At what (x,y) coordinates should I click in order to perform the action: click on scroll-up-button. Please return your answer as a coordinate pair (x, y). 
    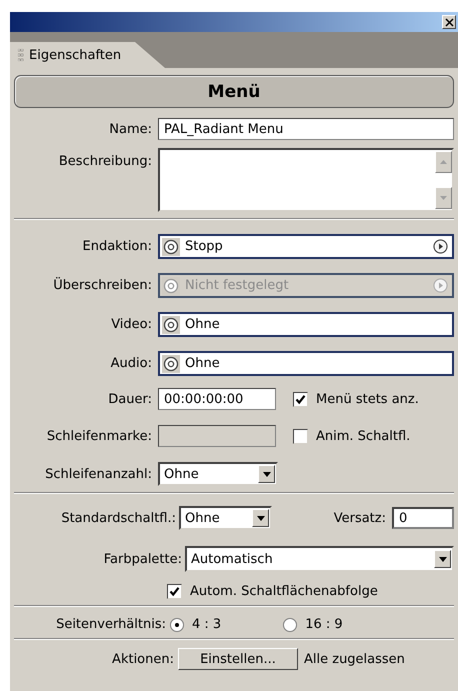
    Looking at the image, I should click on (443, 162).